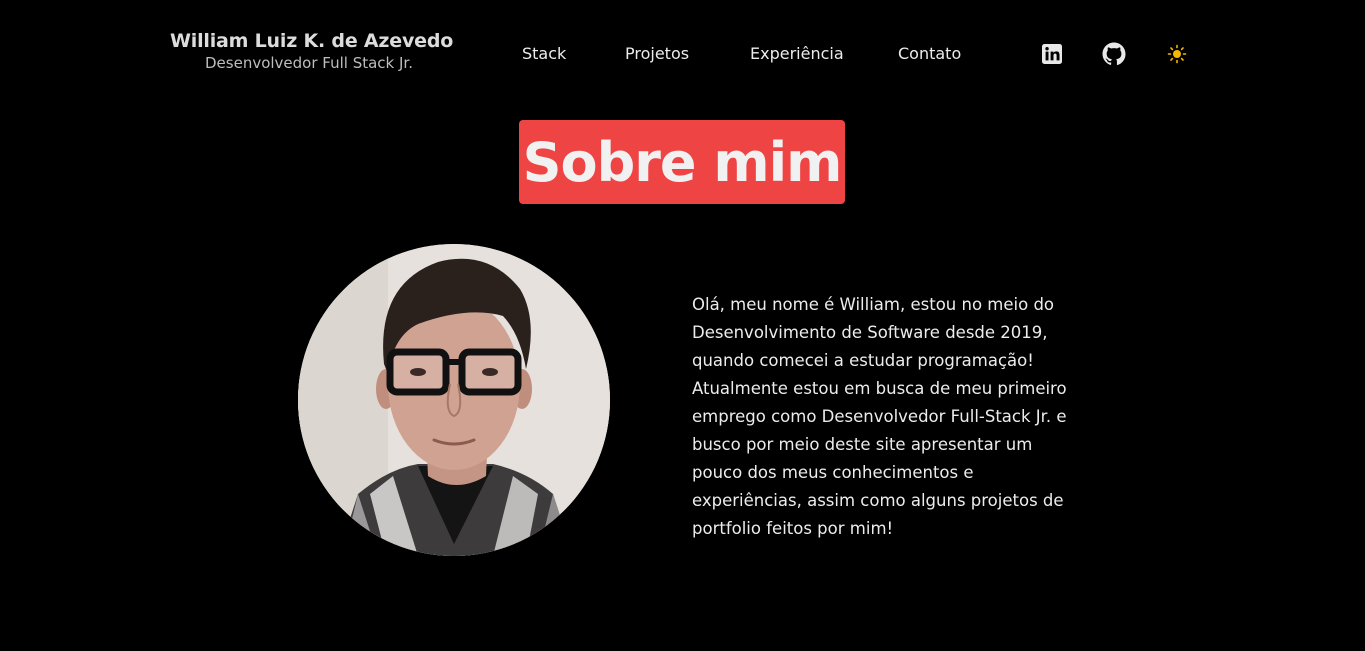 Image resolution: width=1365 pixels, height=651 pixels. I want to click on linkedin-icon, so click(1052, 54).